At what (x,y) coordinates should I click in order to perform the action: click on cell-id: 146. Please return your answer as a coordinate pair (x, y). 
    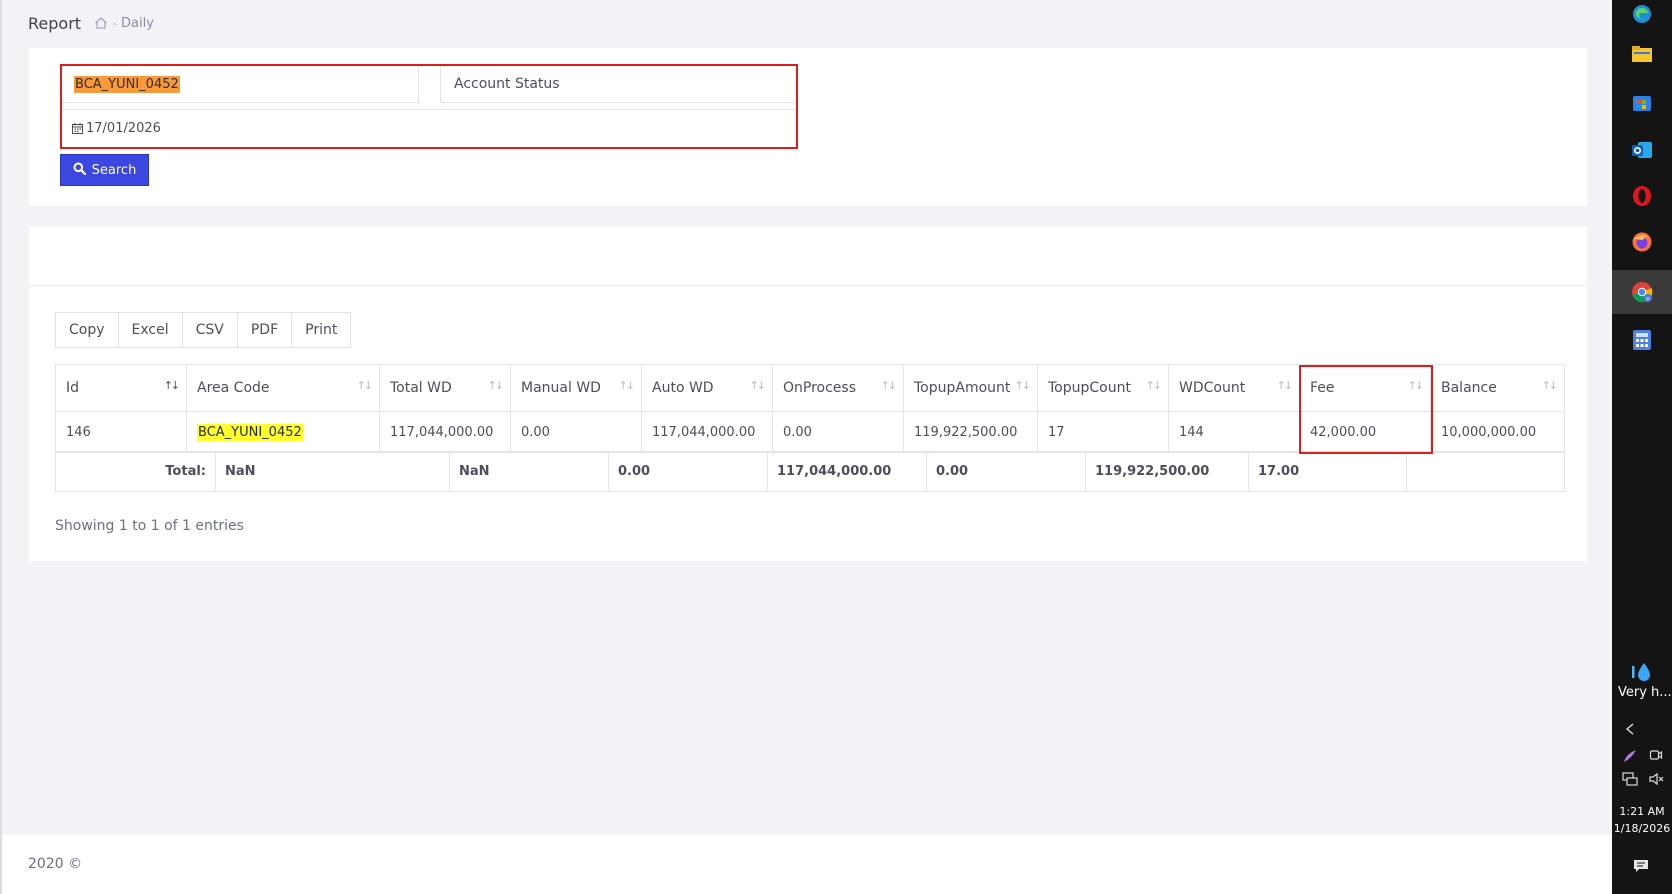
    Looking at the image, I should click on (121, 432).